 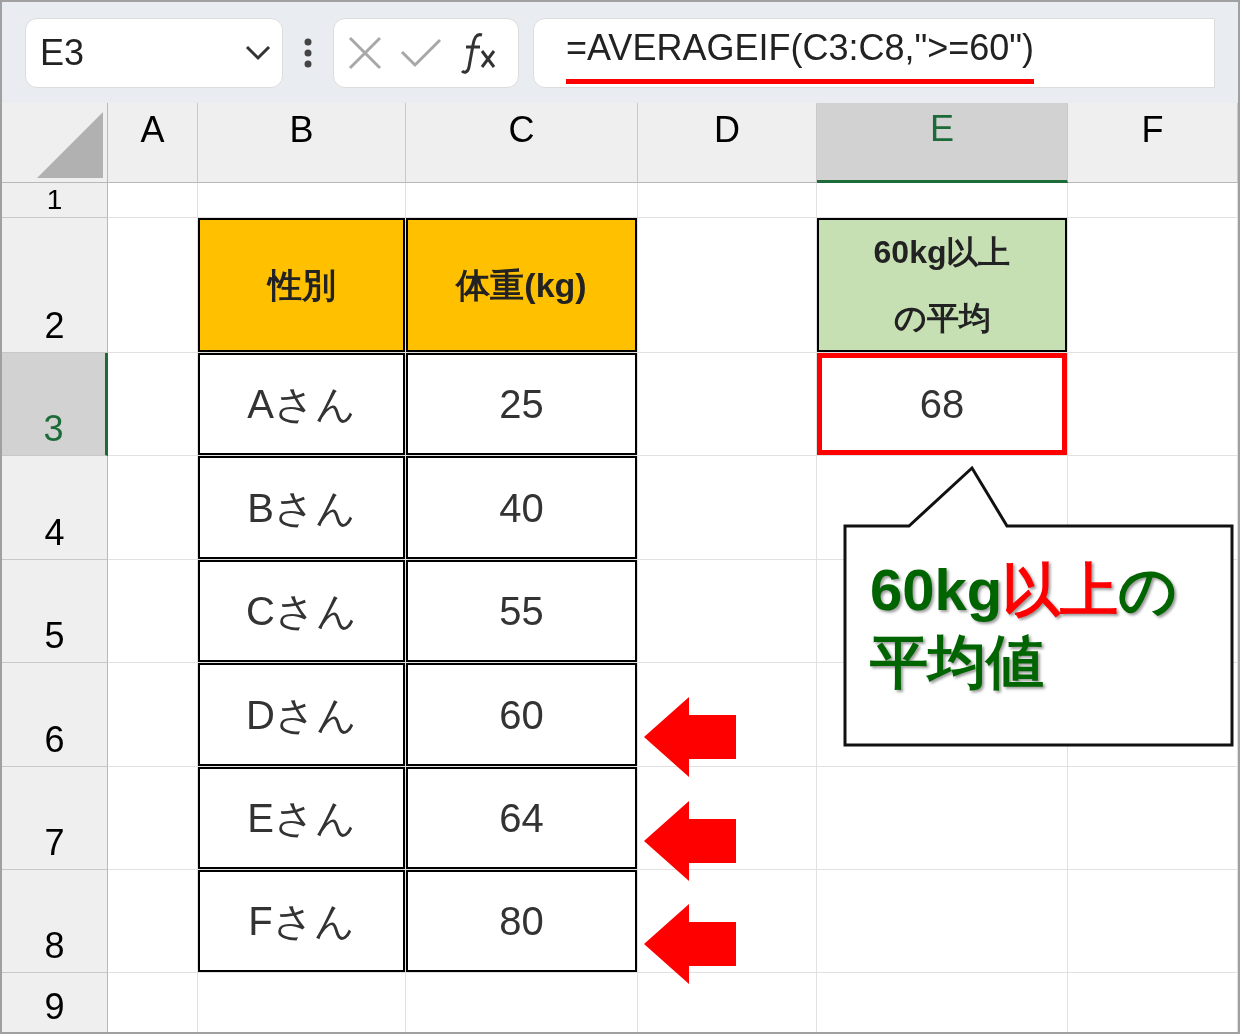 What do you see at coordinates (521, 921) in the screenshot?
I see `table-cell: 80` at bounding box center [521, 921].